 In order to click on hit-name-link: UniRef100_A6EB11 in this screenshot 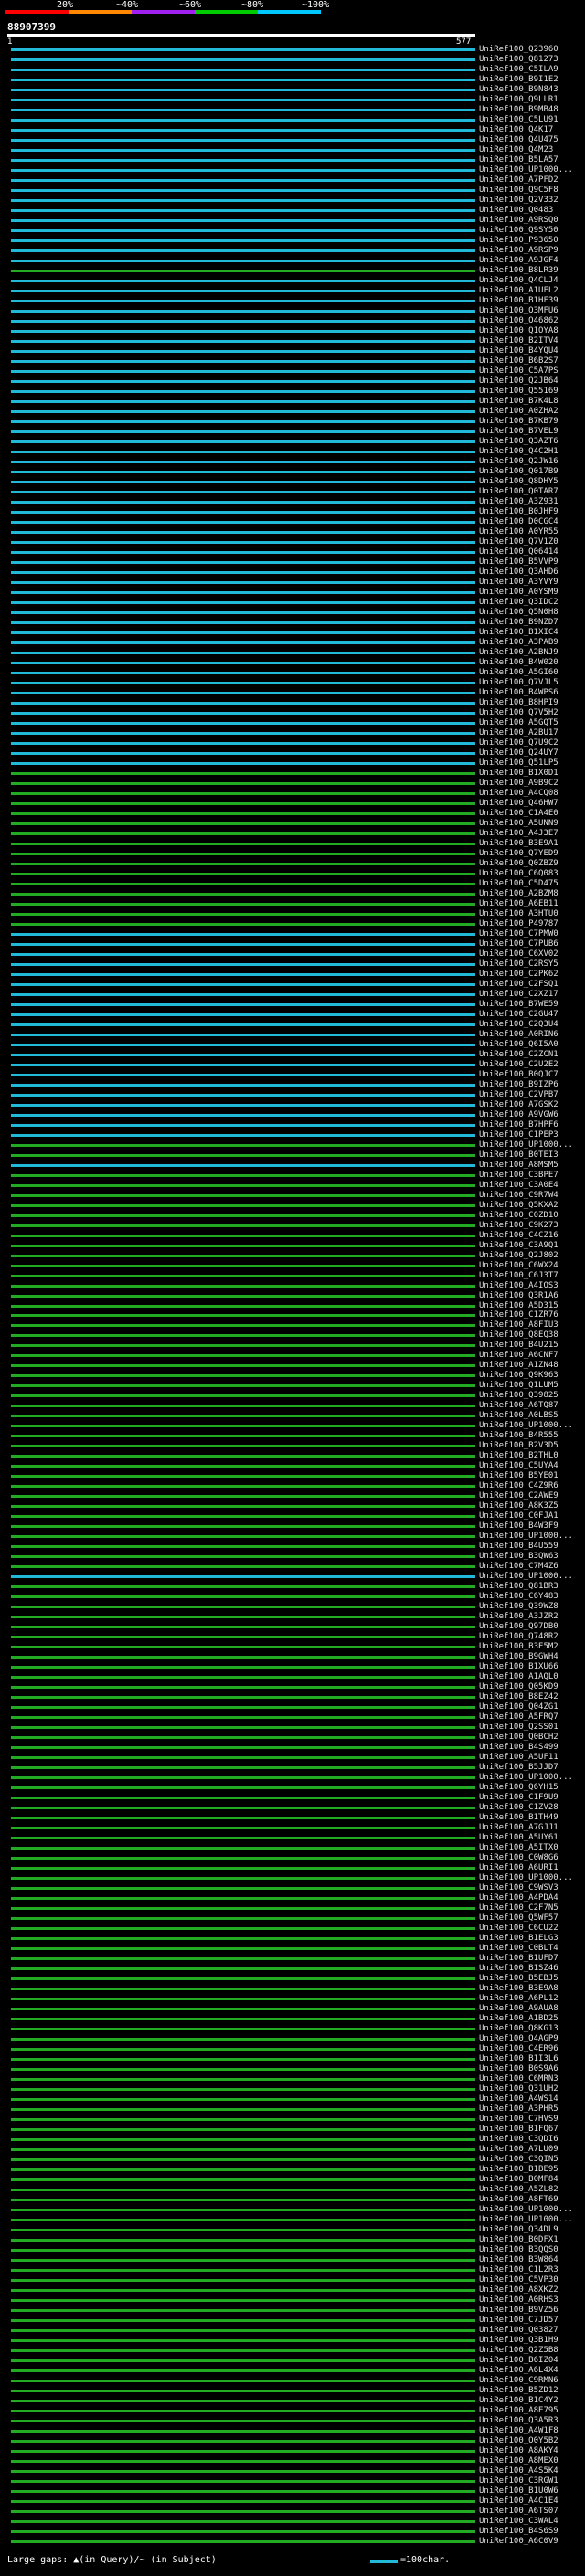, I will do `click(518, 903)`.